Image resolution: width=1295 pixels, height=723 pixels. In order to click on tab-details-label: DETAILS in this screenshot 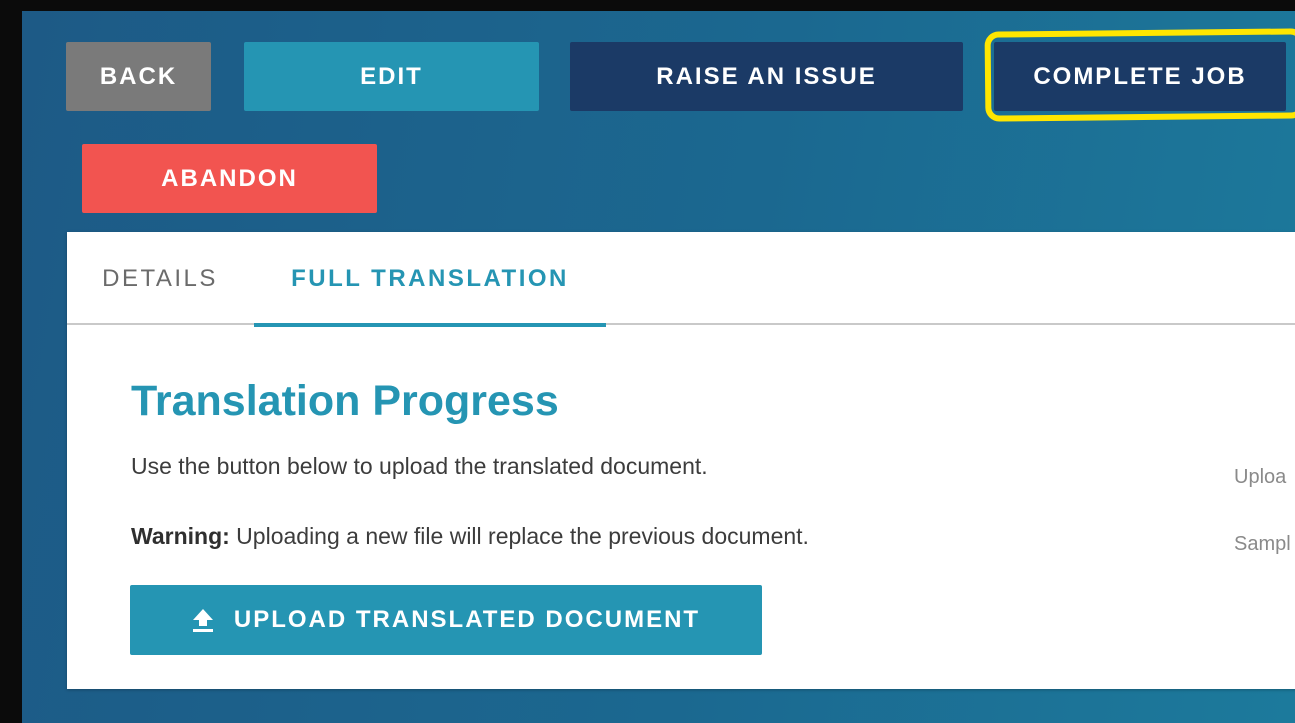, I will do `click(160, 278)`.